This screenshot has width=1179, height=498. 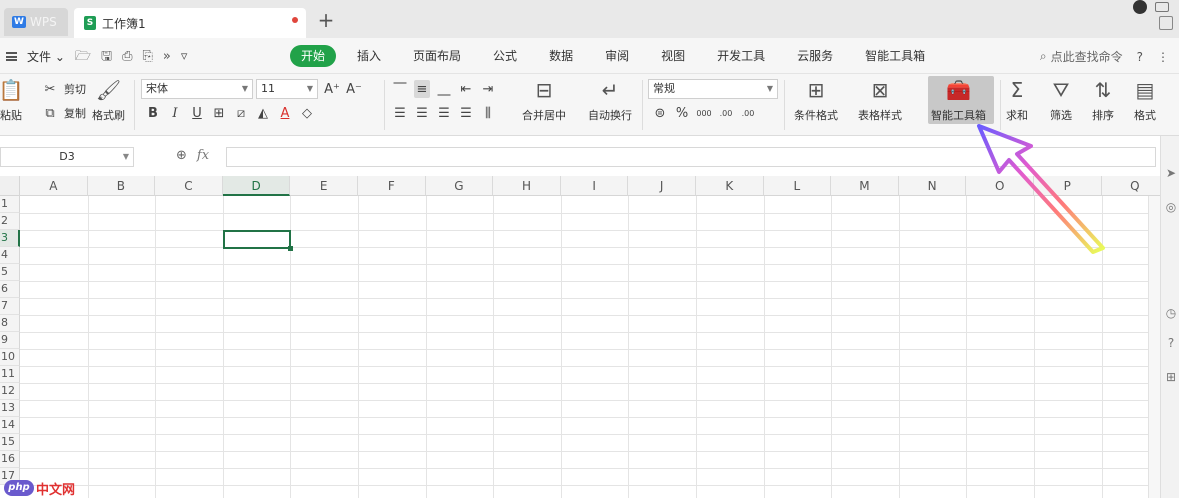 I want to click on tab-view: 视图, so click(x=673, y=56).